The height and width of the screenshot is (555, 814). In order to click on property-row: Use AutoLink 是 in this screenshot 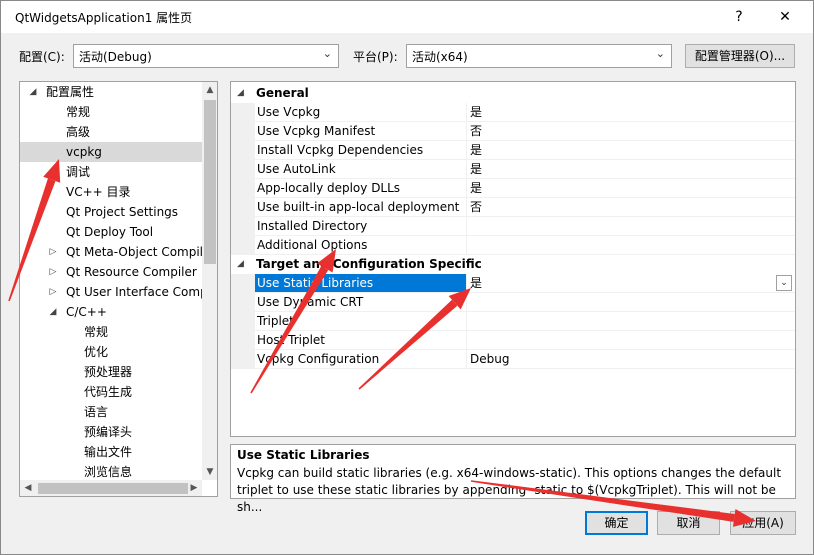, I will do `click(513, 169)`.